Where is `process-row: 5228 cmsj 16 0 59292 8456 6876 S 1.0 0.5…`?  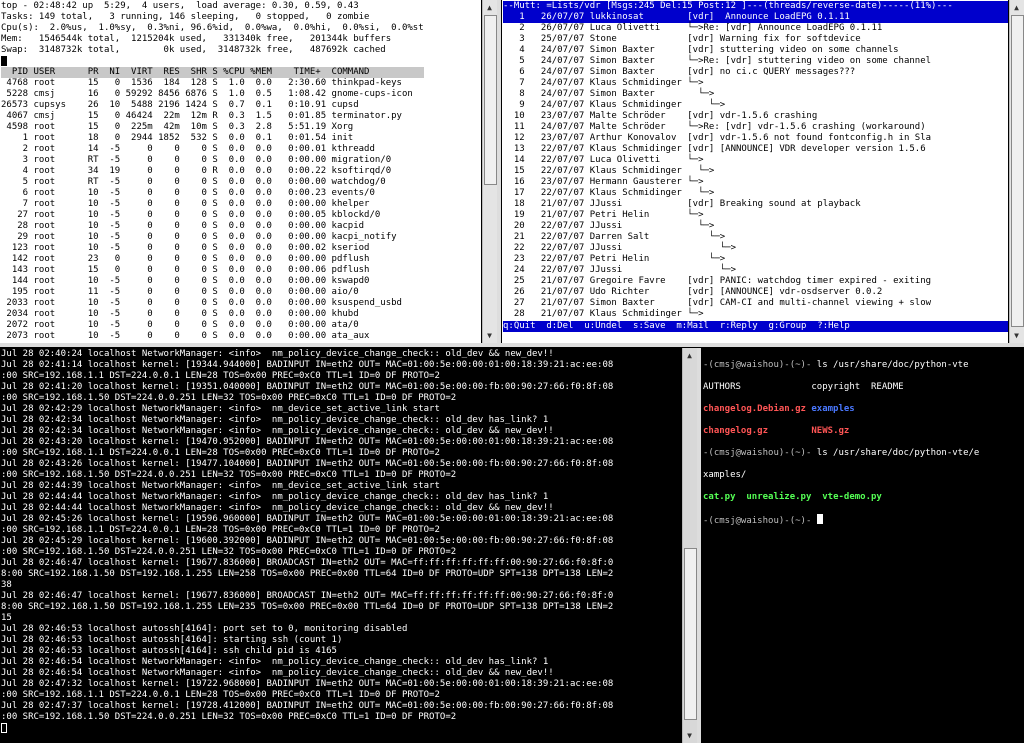 process-row: 5228 cmsj 16 0 59292 8456 6876 S 1.0 0.5… is located at coordinates (207, 94).